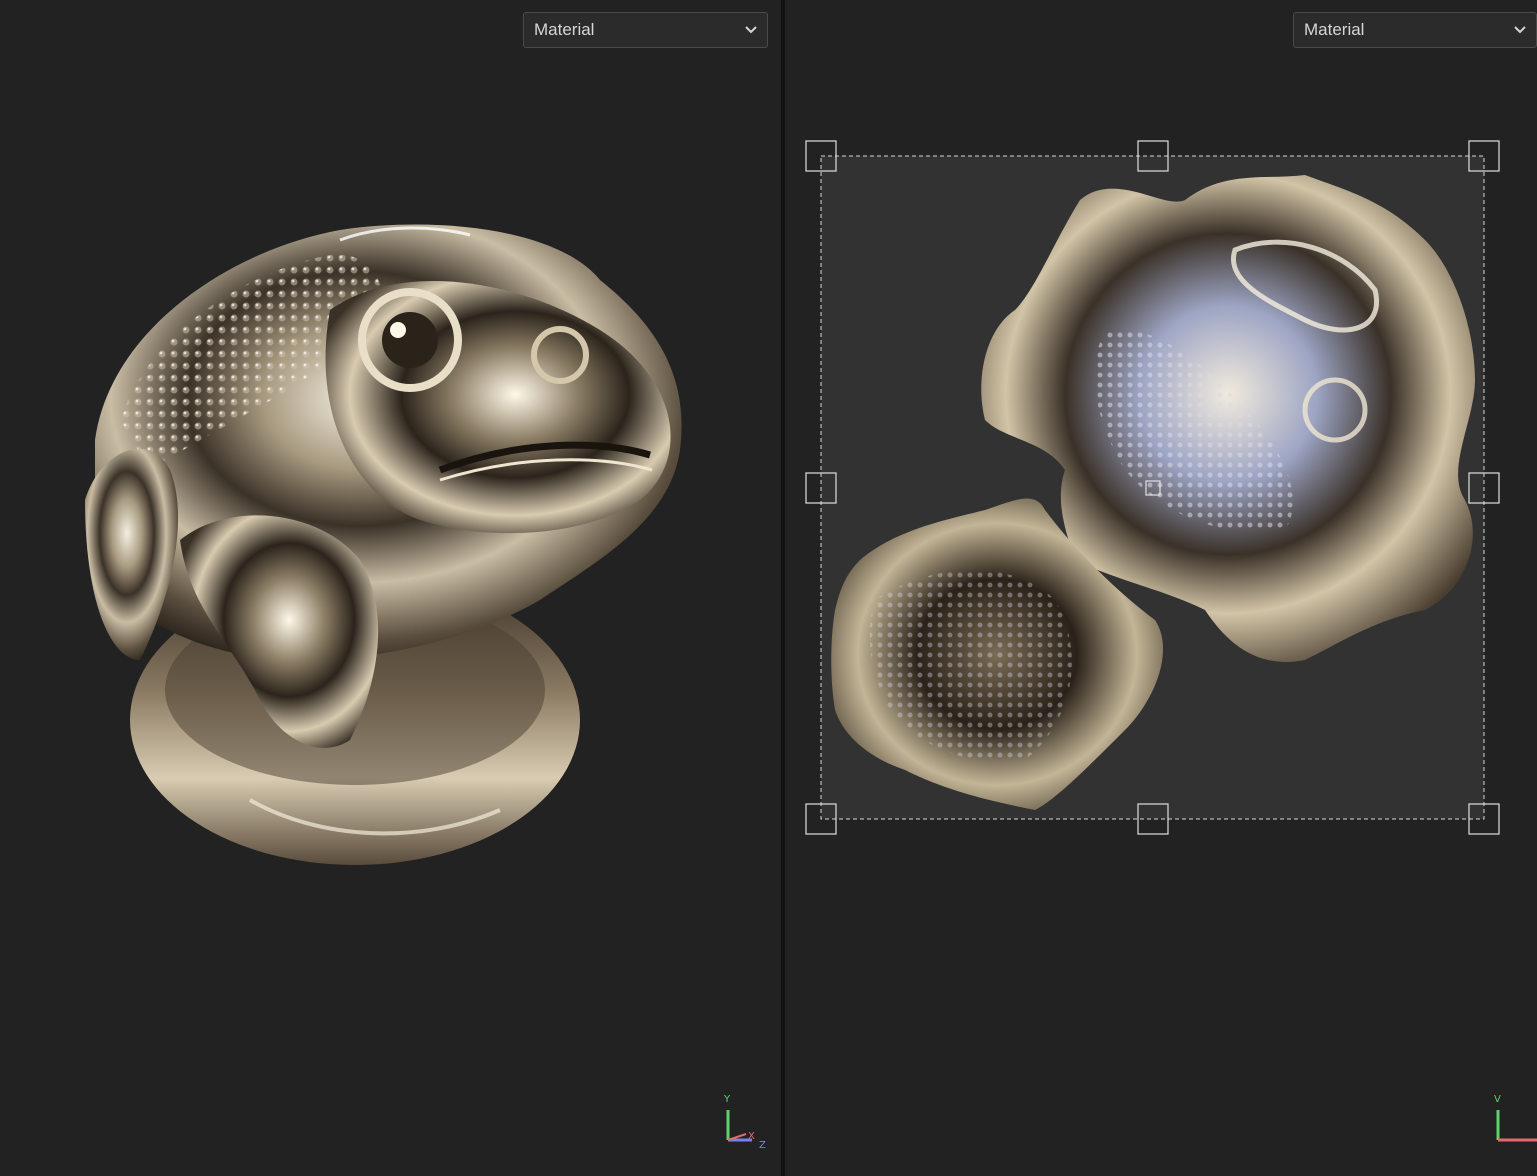 Image resolution: width=1537 pixels, height=1176 pixels. Describe the element at coordinates (1497, 1099) in the screenshot. I see `axis-v-label: V` at that location.